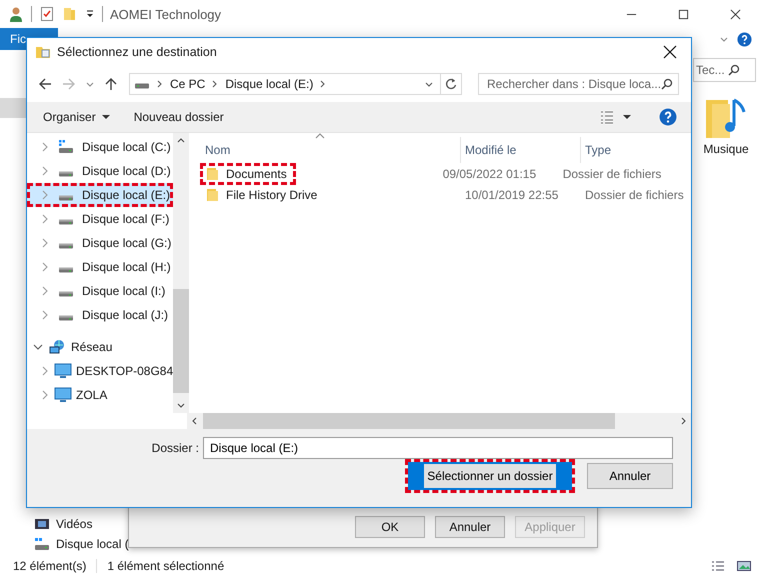 Image resolution: width=758 pixels, height=578 pixels. I want to click on new-folder-button: Nouveau dossier, so click(179, 117).